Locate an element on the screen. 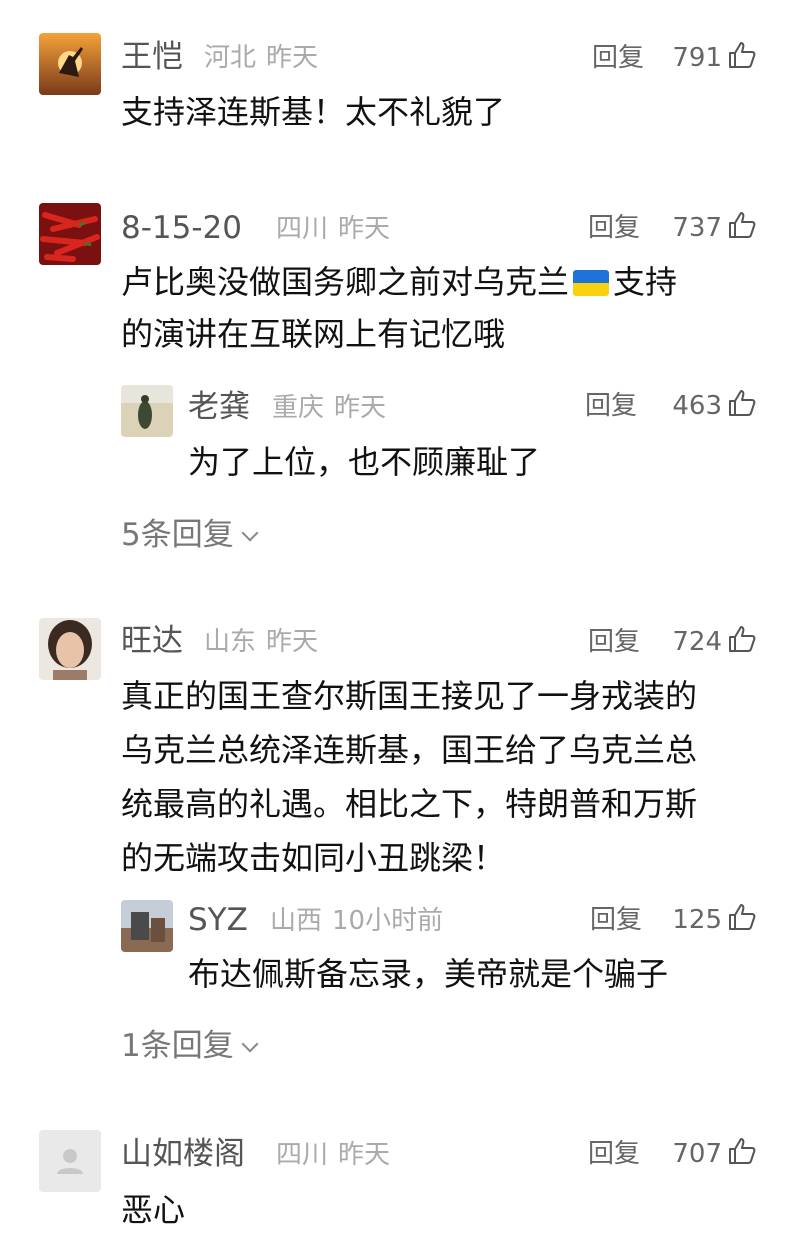 This screenshot has width=796, height=1258. ukraine-flag-icon is located at coordinates (591, 283).